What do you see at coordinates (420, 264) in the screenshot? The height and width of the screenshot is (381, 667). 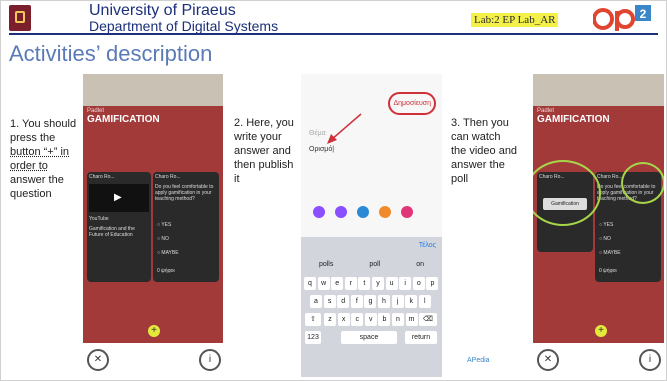 I see `suggestion: on` at bounding box center [420, 264].